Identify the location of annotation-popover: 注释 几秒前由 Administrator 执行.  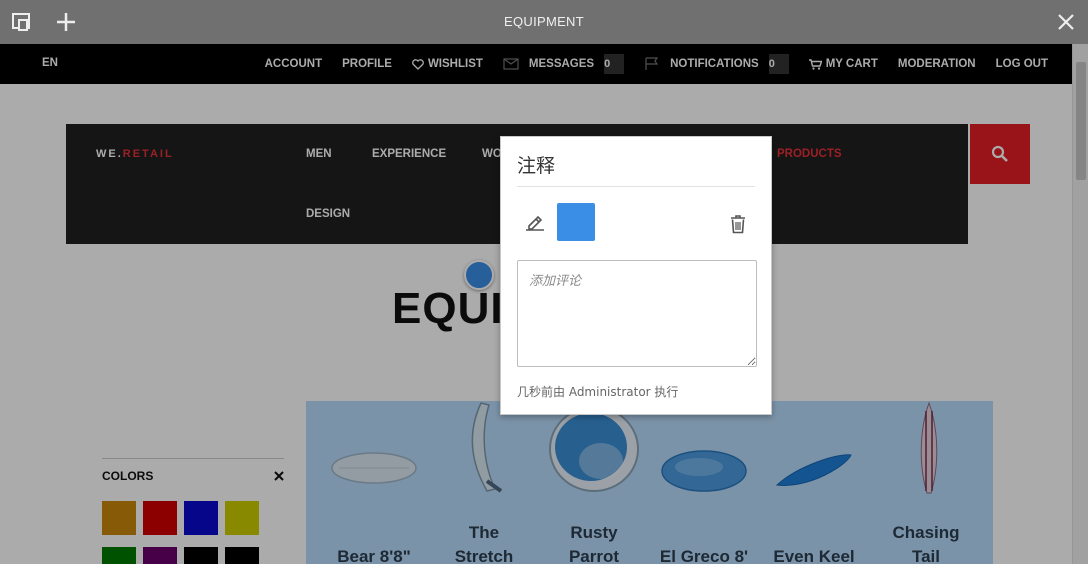
(636, 275).